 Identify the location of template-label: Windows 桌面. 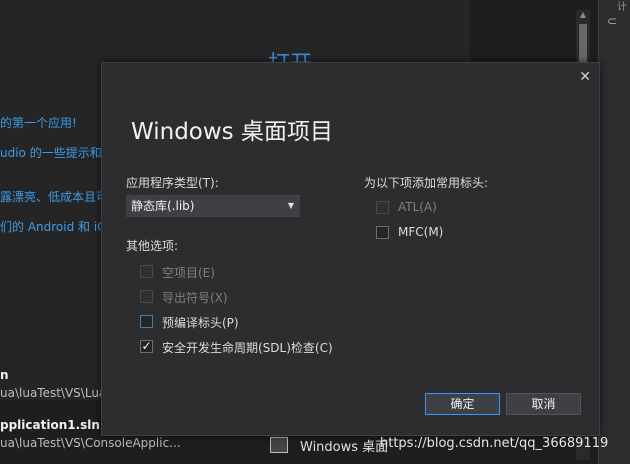
(344, 447).